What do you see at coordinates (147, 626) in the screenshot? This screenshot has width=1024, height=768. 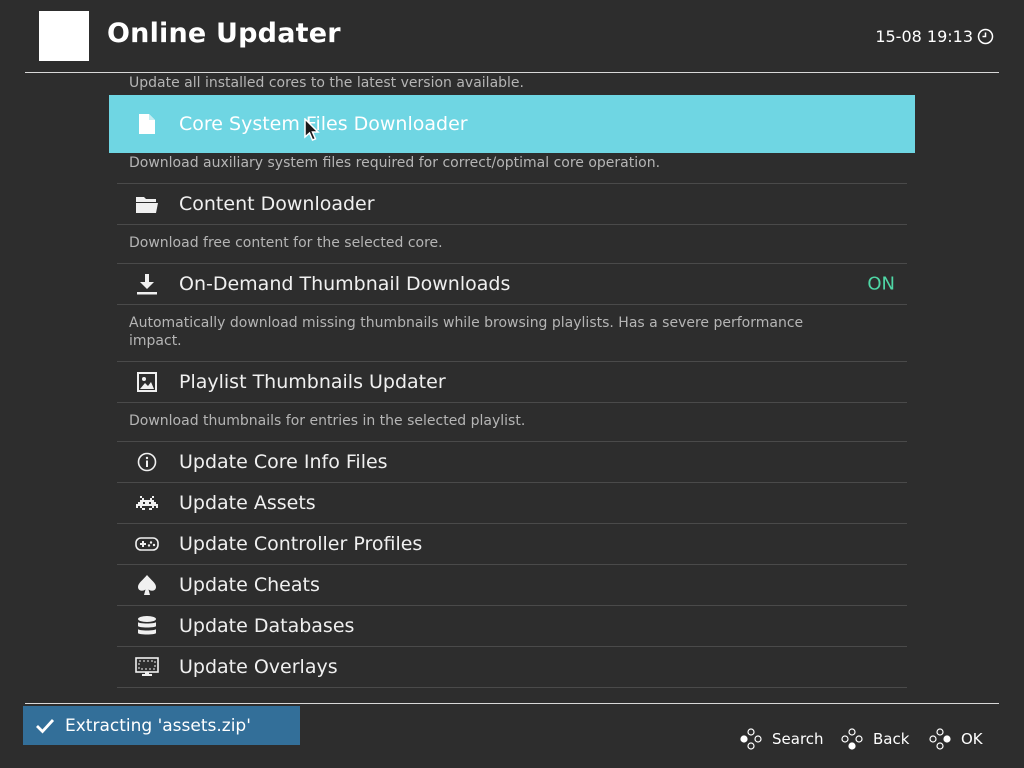 I see `database-icon` at bounding box center [147, 626].